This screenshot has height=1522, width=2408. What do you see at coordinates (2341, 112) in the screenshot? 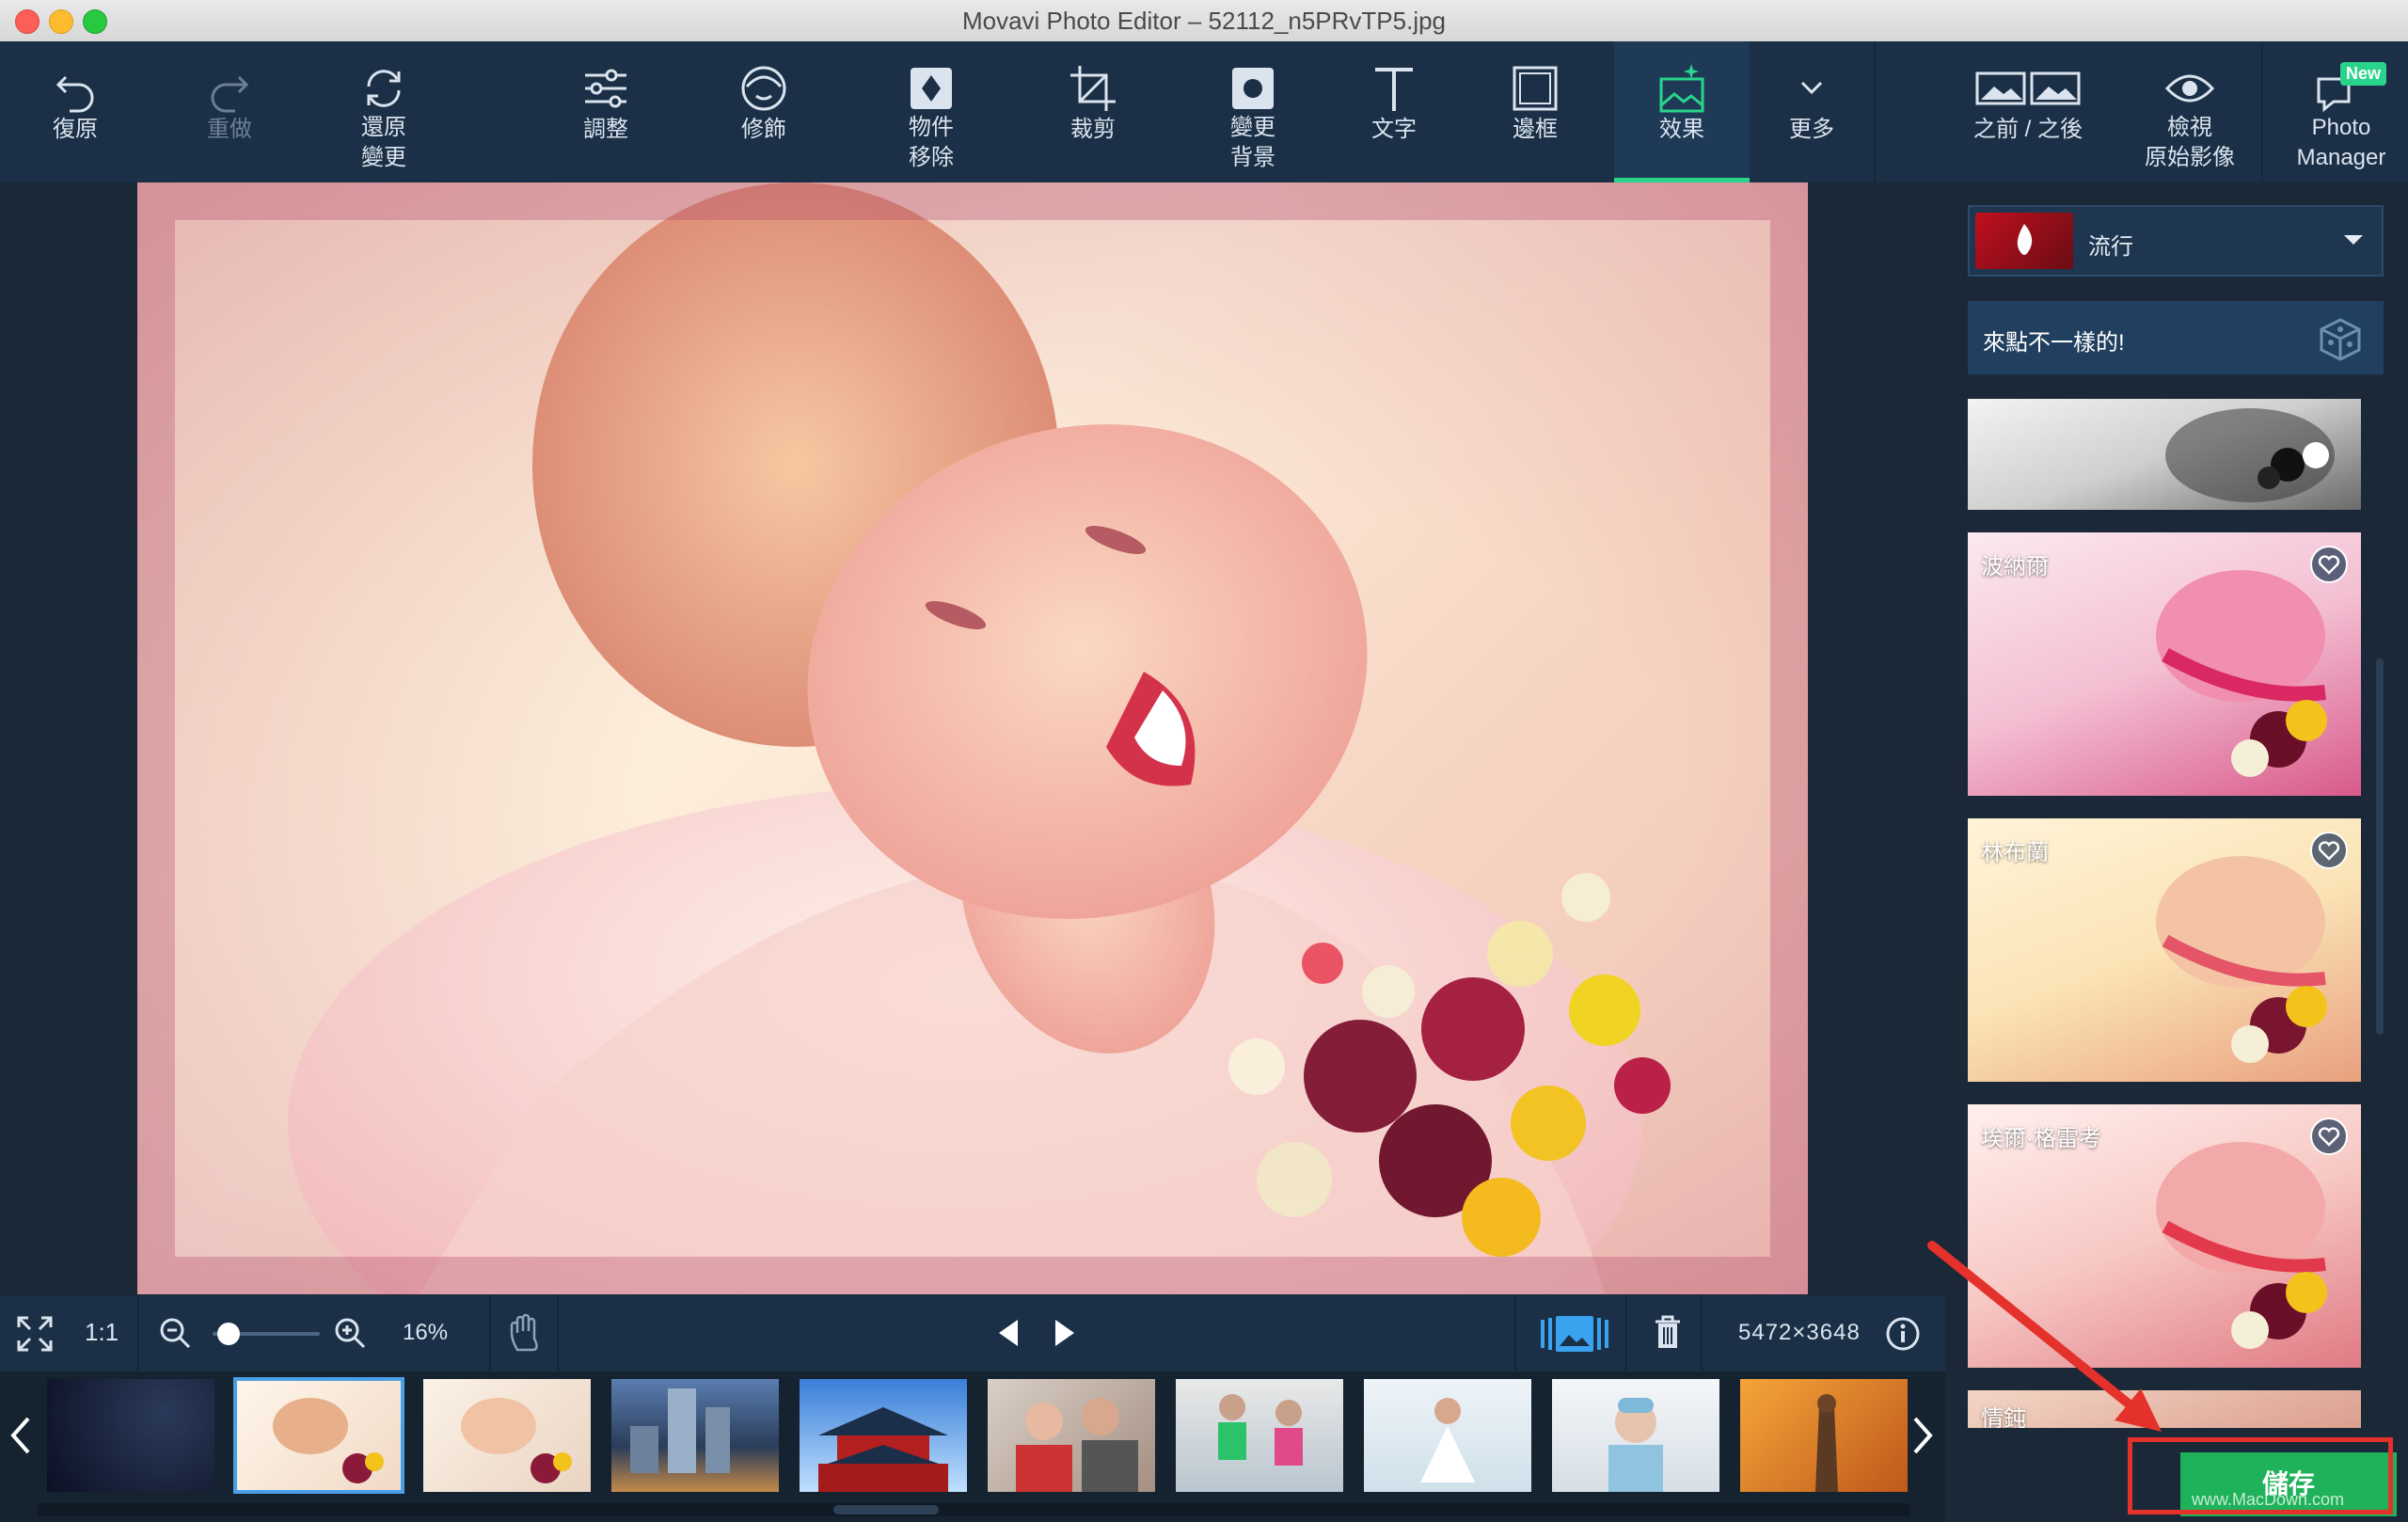
I see `photo-manager-button: New Photo Manager` at bounding box center [2341, 112].